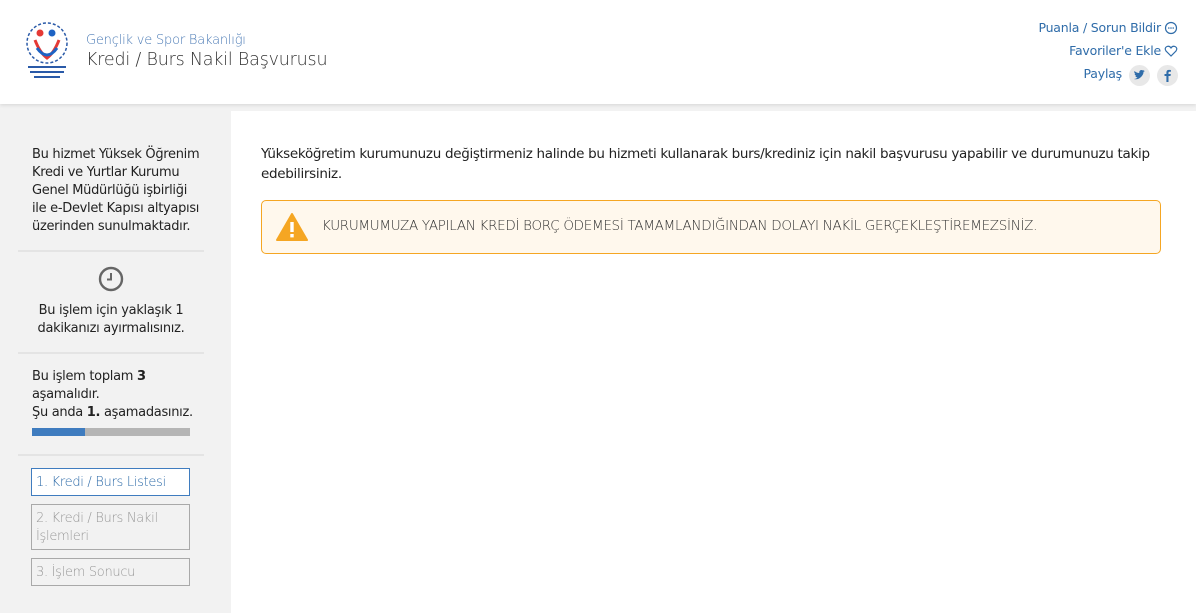 The height and width of the screenshot is (613, 1196). I want to click on ministry-name: Gençlik ve Spor Bakanlığı, so click(166, 40).